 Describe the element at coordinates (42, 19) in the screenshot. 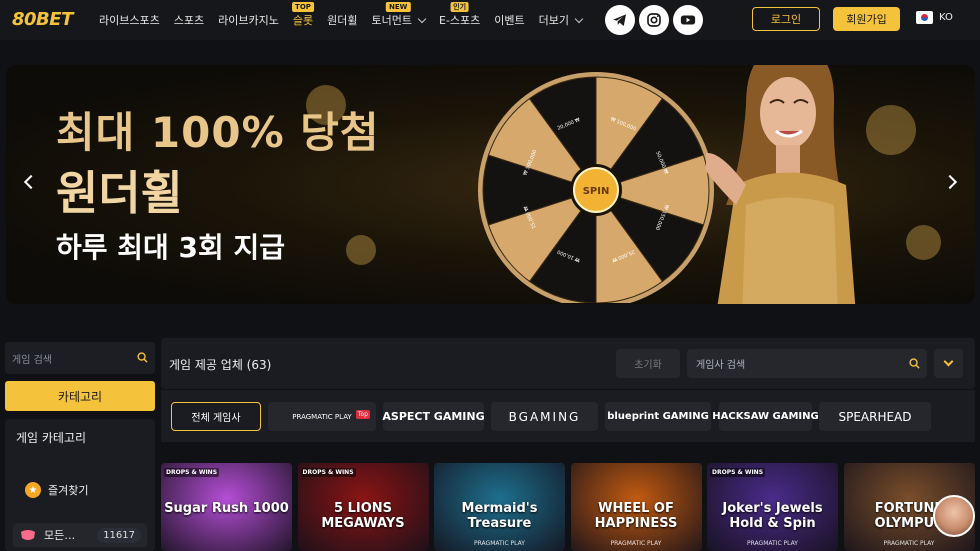

I see `brand-logo: 80BET` at that location.